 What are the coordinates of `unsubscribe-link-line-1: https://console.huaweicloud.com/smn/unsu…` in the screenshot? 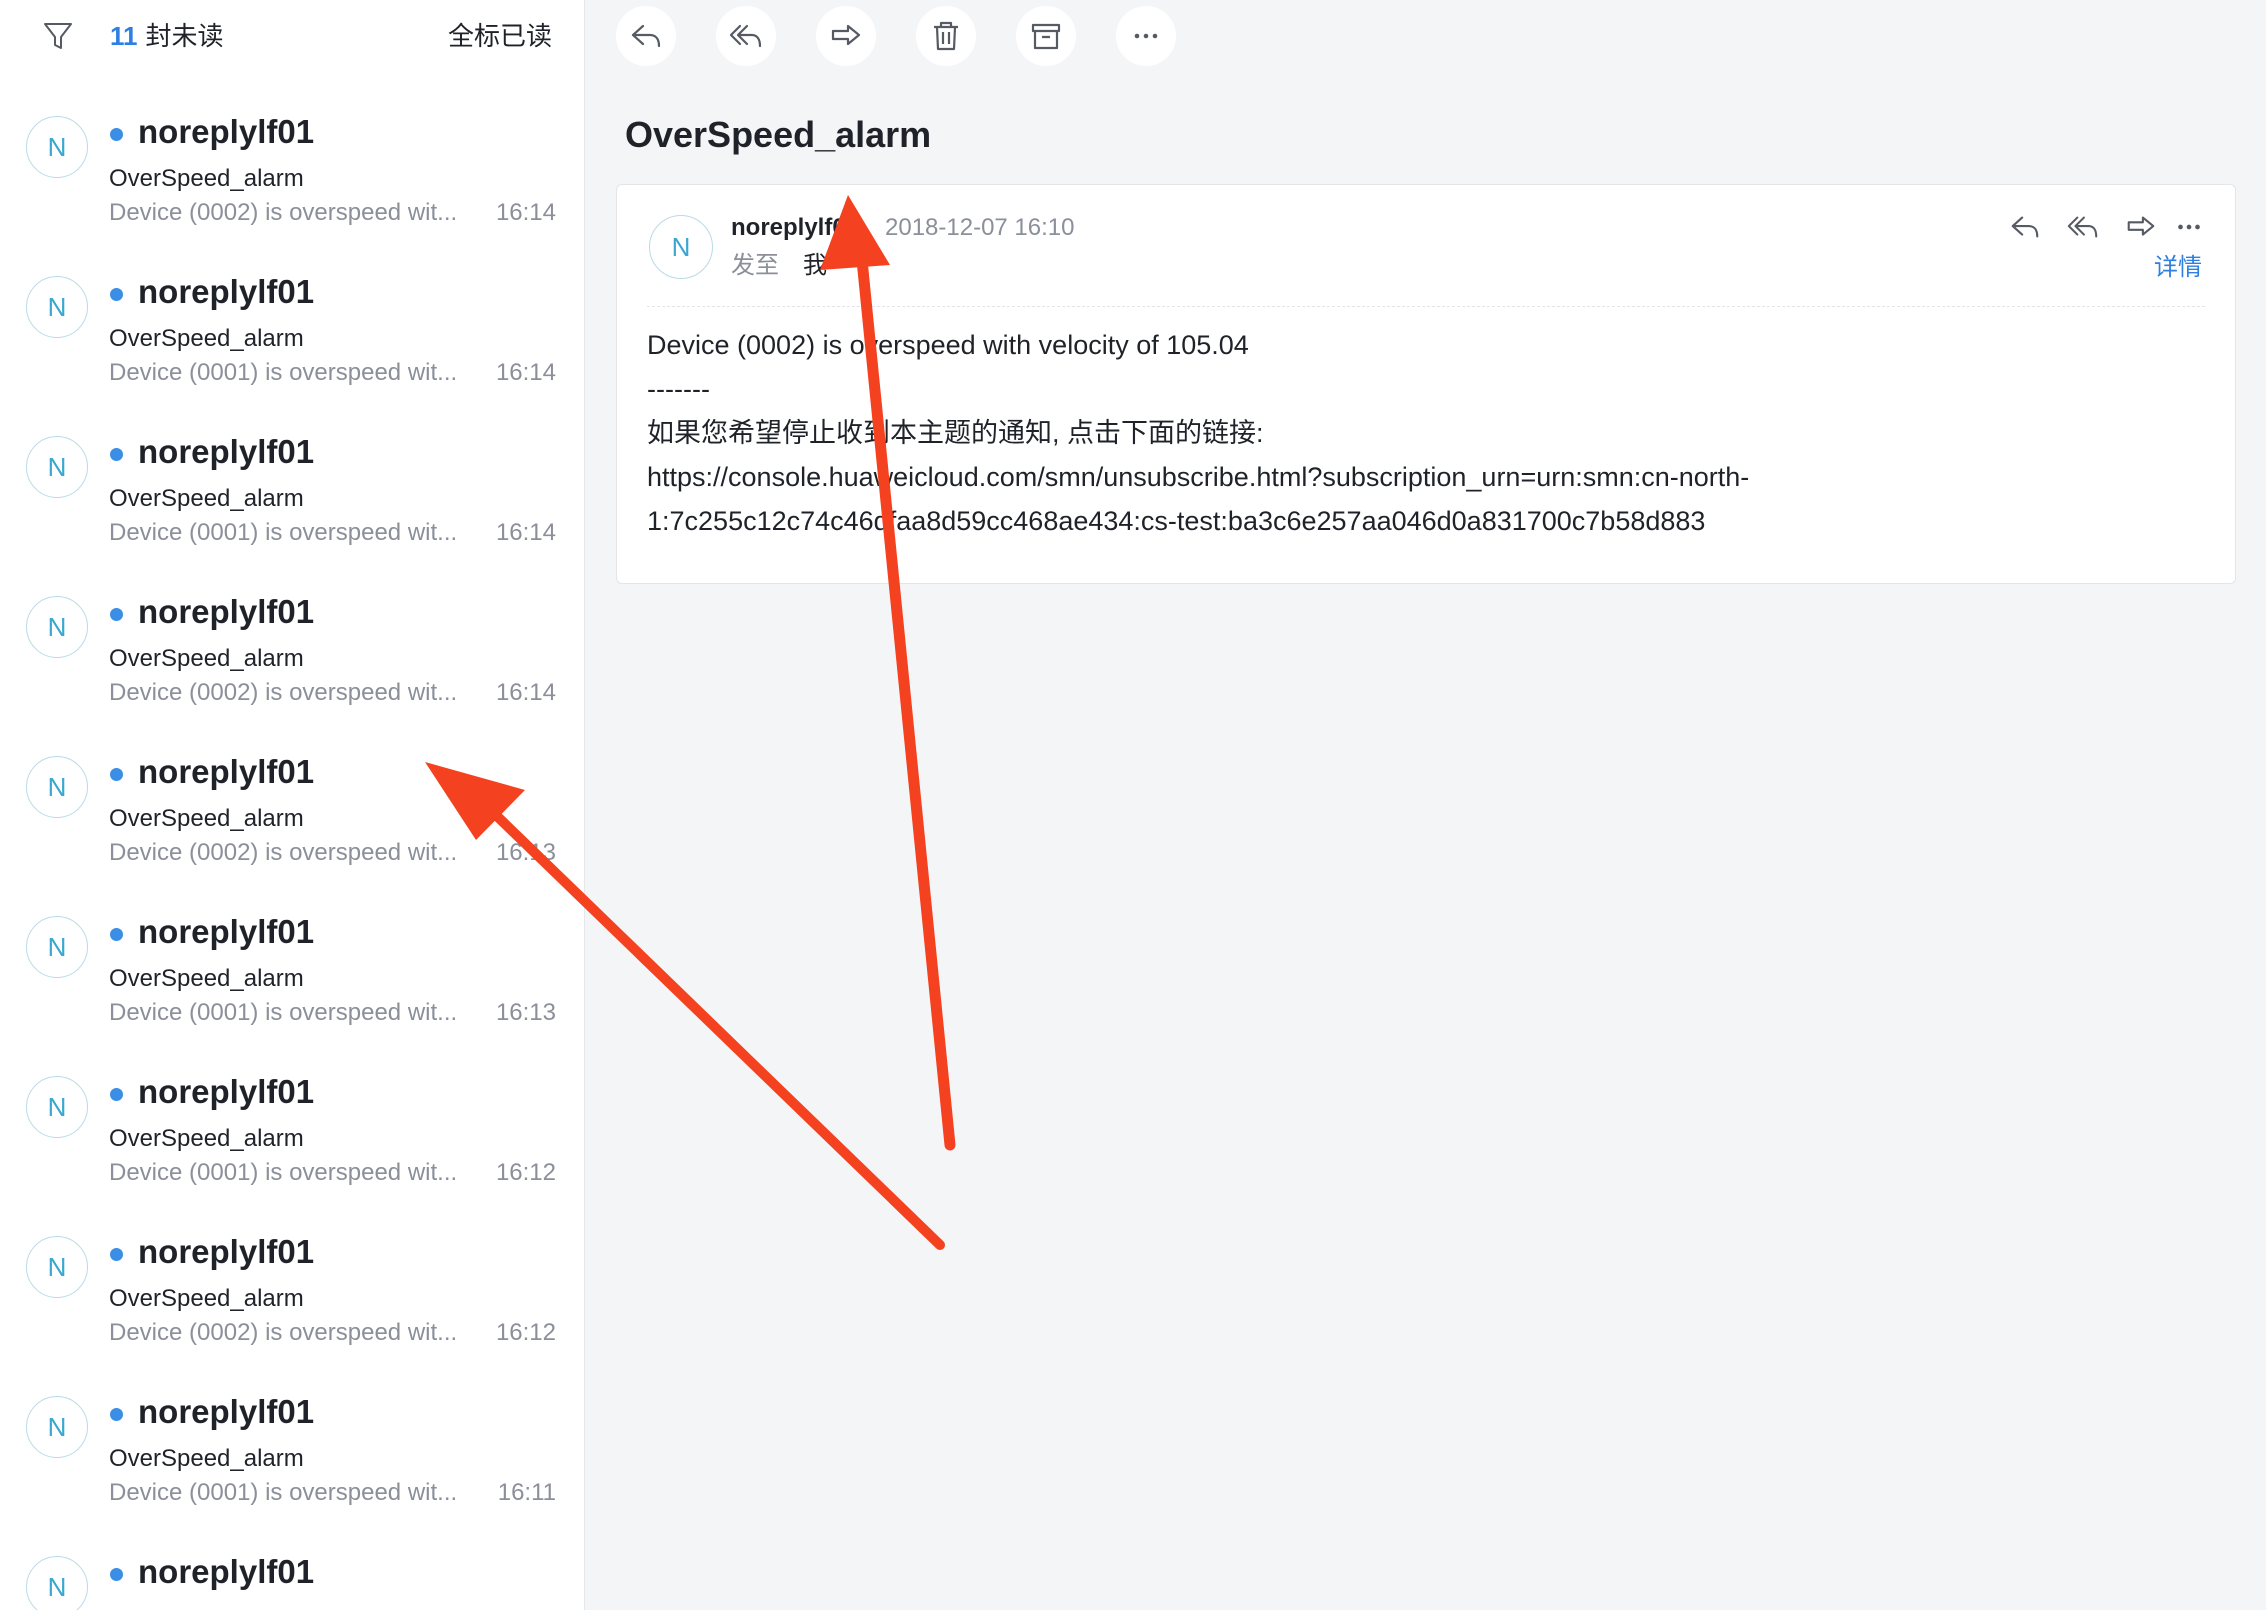 It's located at (1426, 477).